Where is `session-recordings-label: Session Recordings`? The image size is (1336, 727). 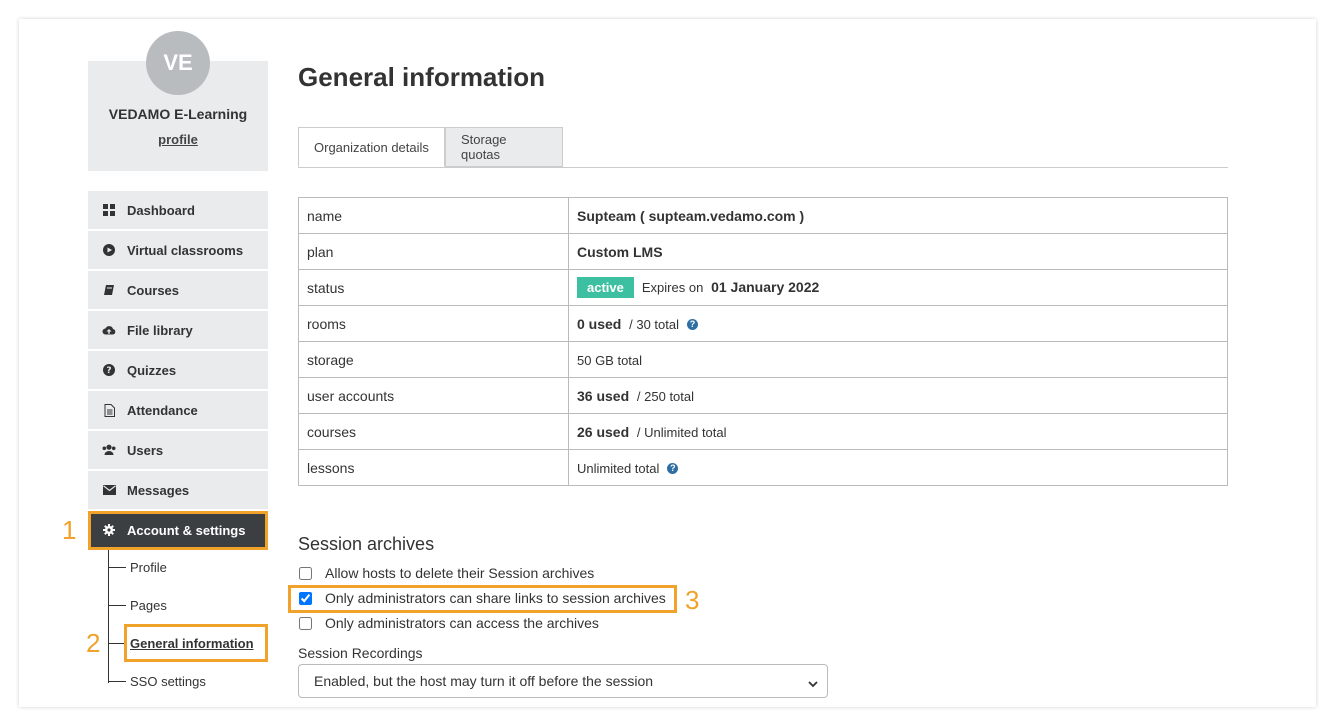 session-recordings-label: Session Recordings is located at coordinates (360, 653).